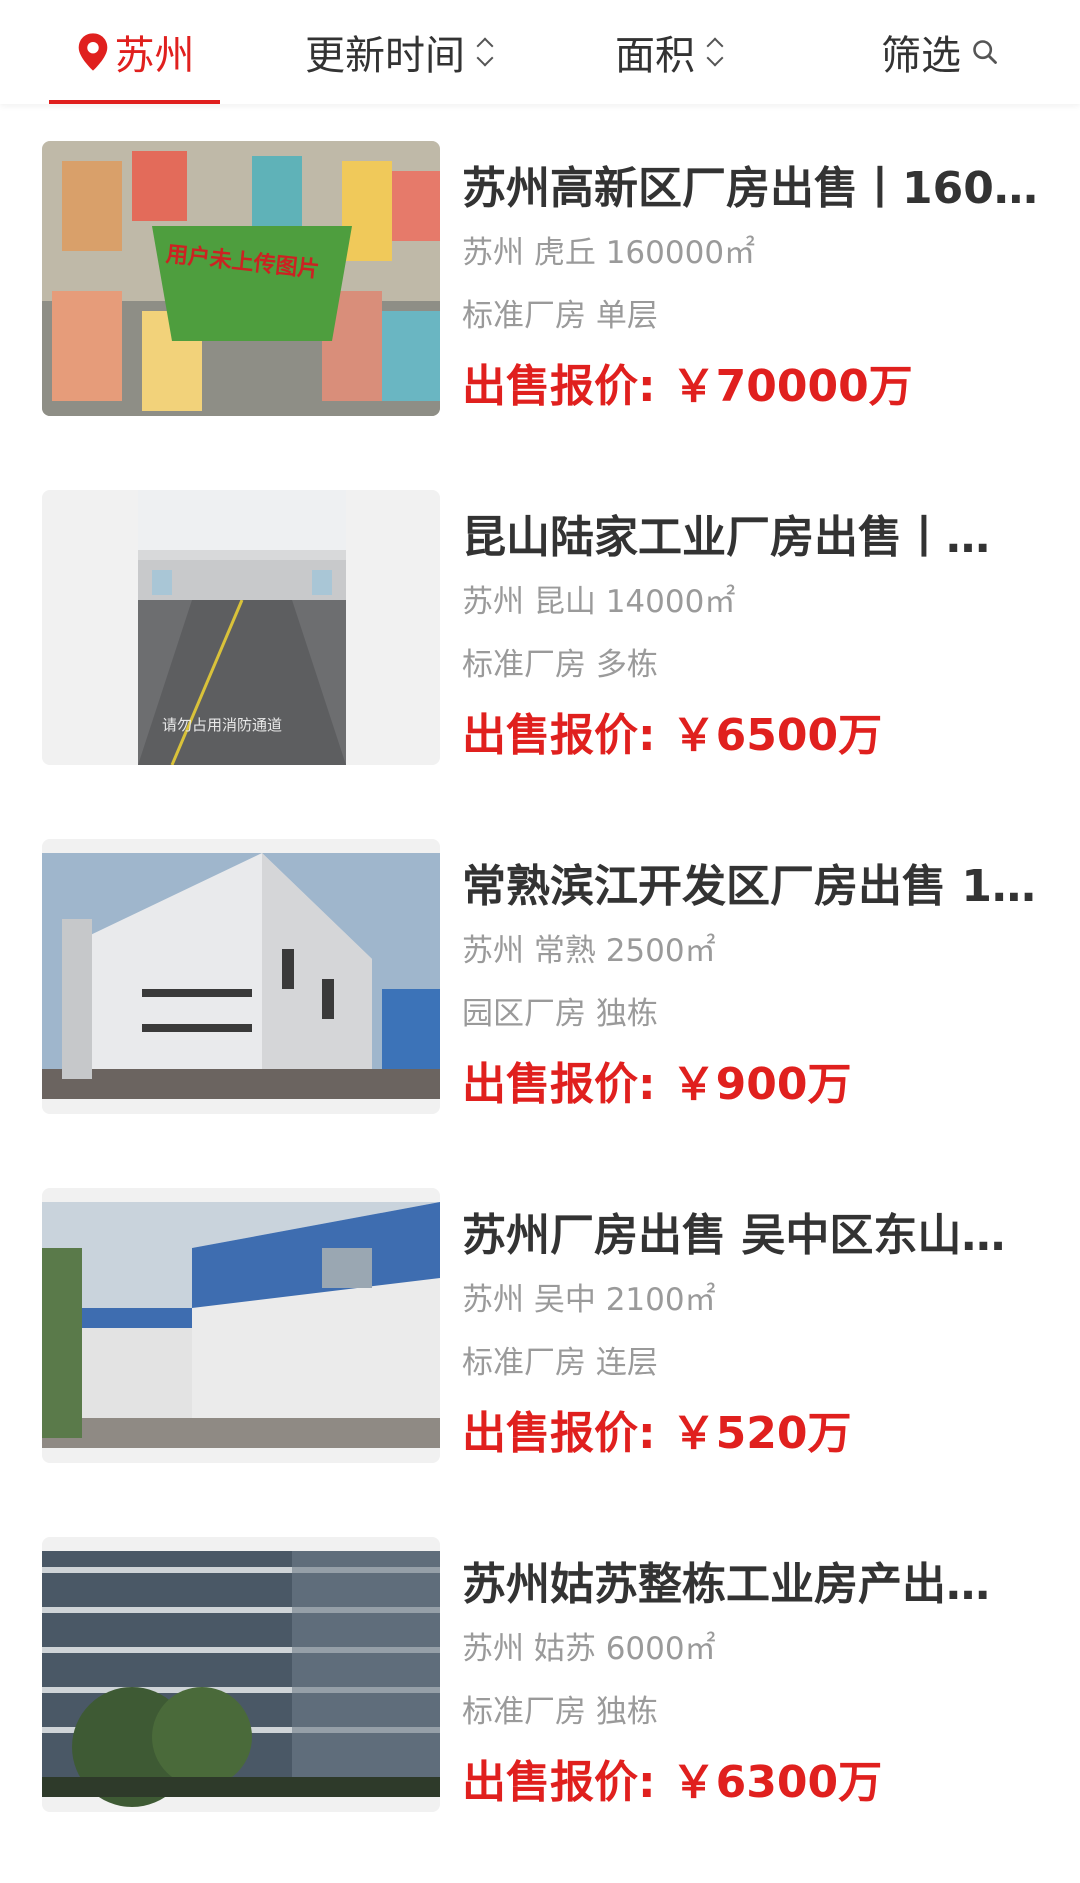 The width and height of the screenshot is (1080, 1883). Describe the element at coordinates (609, 253) in the screenshot. I see `listing-location: 苏州 虎丘 160000㎡` at that location.